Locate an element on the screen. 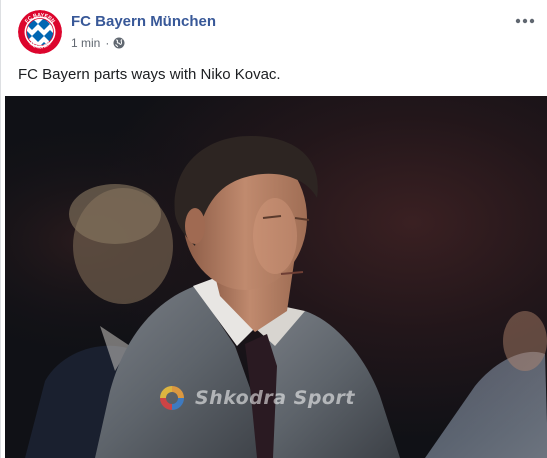  page-avatar: FC BAYERN MÜNCHEN is located at coordinates (40, 32).